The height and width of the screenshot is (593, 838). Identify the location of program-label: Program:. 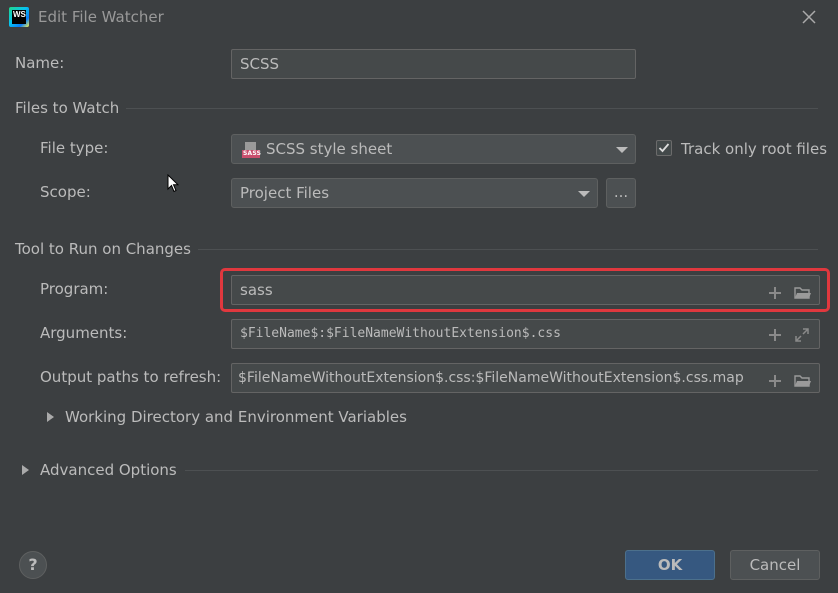
(74, 289).